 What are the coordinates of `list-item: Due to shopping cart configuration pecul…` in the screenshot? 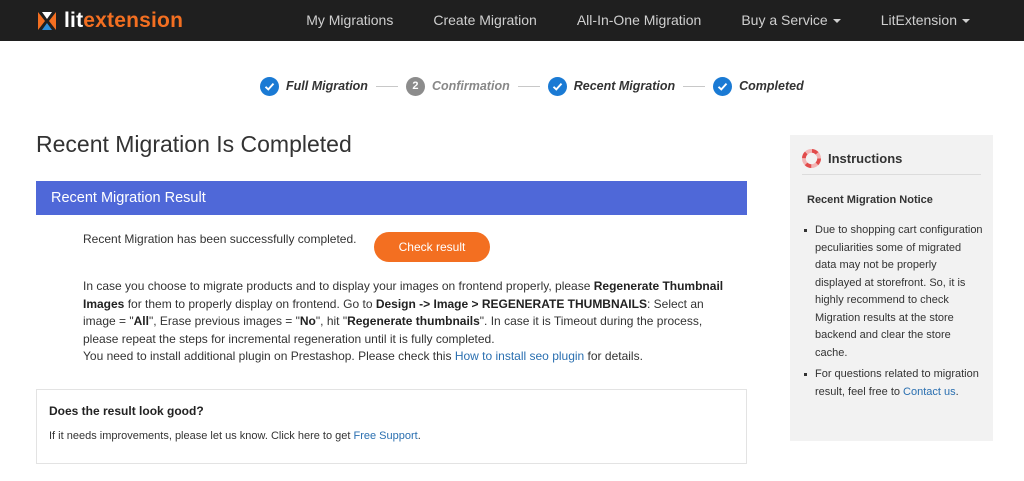 It's located at (894, 292).